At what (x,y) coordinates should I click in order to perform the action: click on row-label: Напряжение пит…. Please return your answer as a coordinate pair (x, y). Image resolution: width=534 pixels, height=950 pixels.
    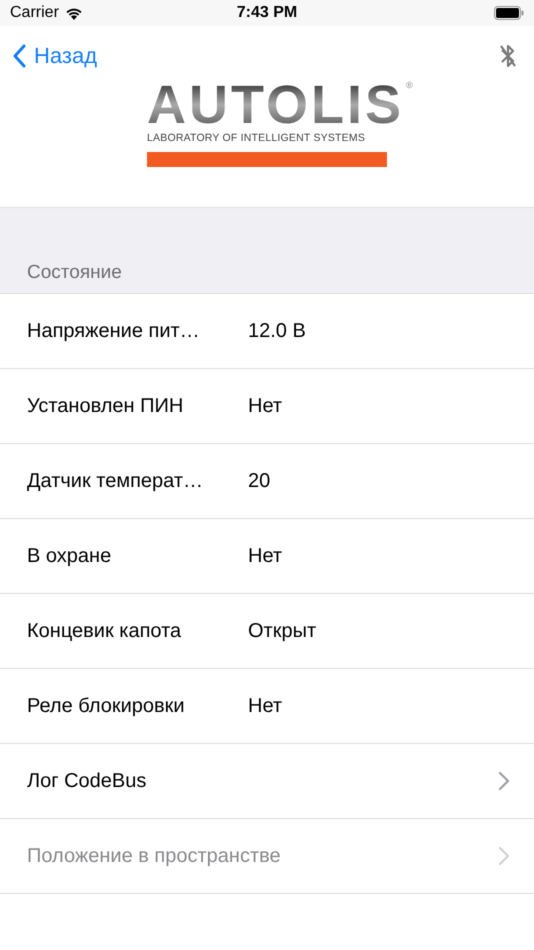
    Looking at the image, I should click on (114, 331).